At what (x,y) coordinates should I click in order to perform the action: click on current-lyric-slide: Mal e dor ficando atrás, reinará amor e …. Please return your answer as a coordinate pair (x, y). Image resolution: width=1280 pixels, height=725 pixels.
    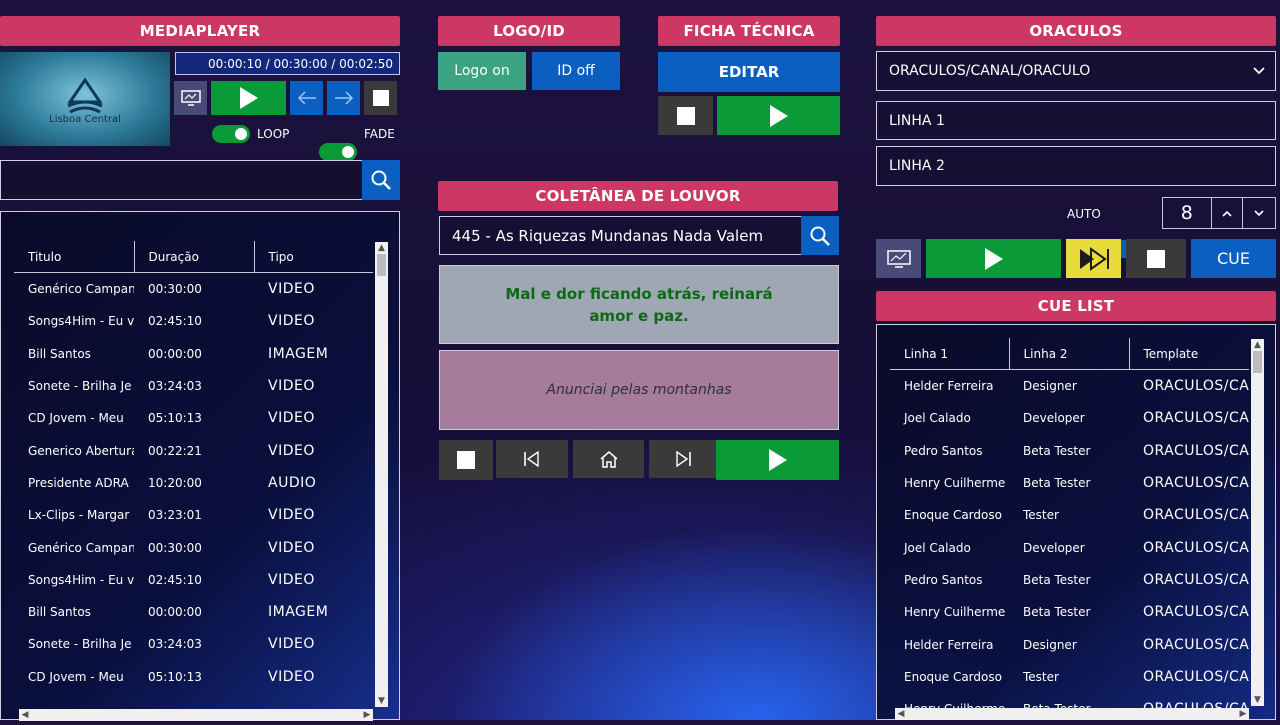
    Looking at the image, I should click on (639, 304).